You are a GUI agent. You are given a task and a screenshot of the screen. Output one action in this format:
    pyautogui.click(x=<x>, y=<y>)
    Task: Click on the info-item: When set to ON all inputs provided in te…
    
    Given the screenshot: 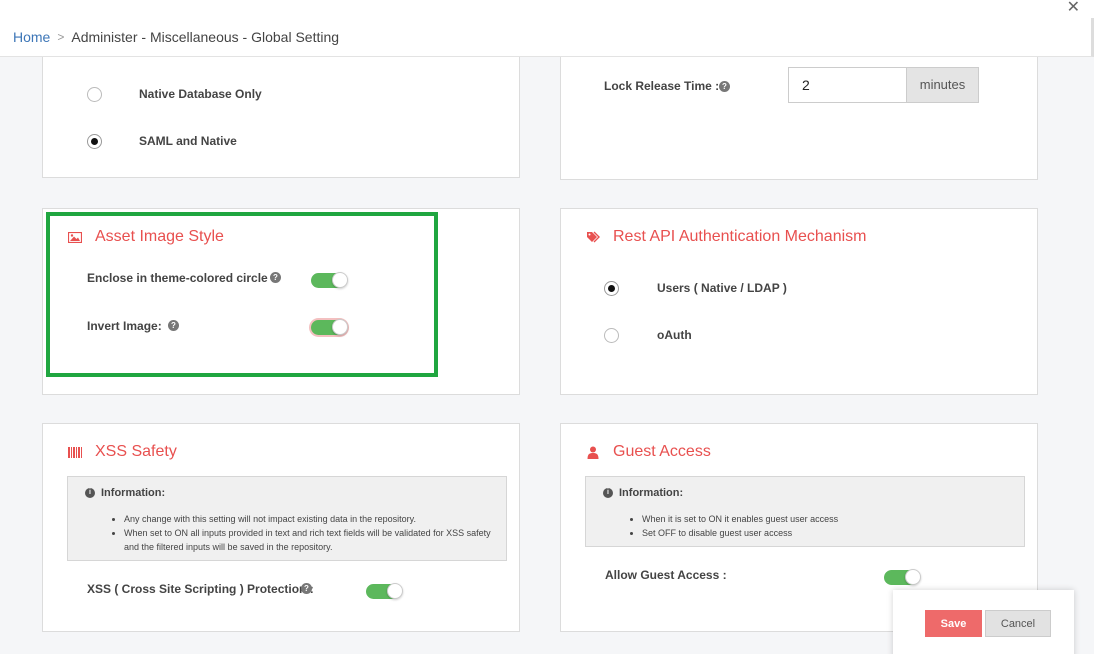 What is the action you would take?
    pyautogui.click(x=311, y=540)
    